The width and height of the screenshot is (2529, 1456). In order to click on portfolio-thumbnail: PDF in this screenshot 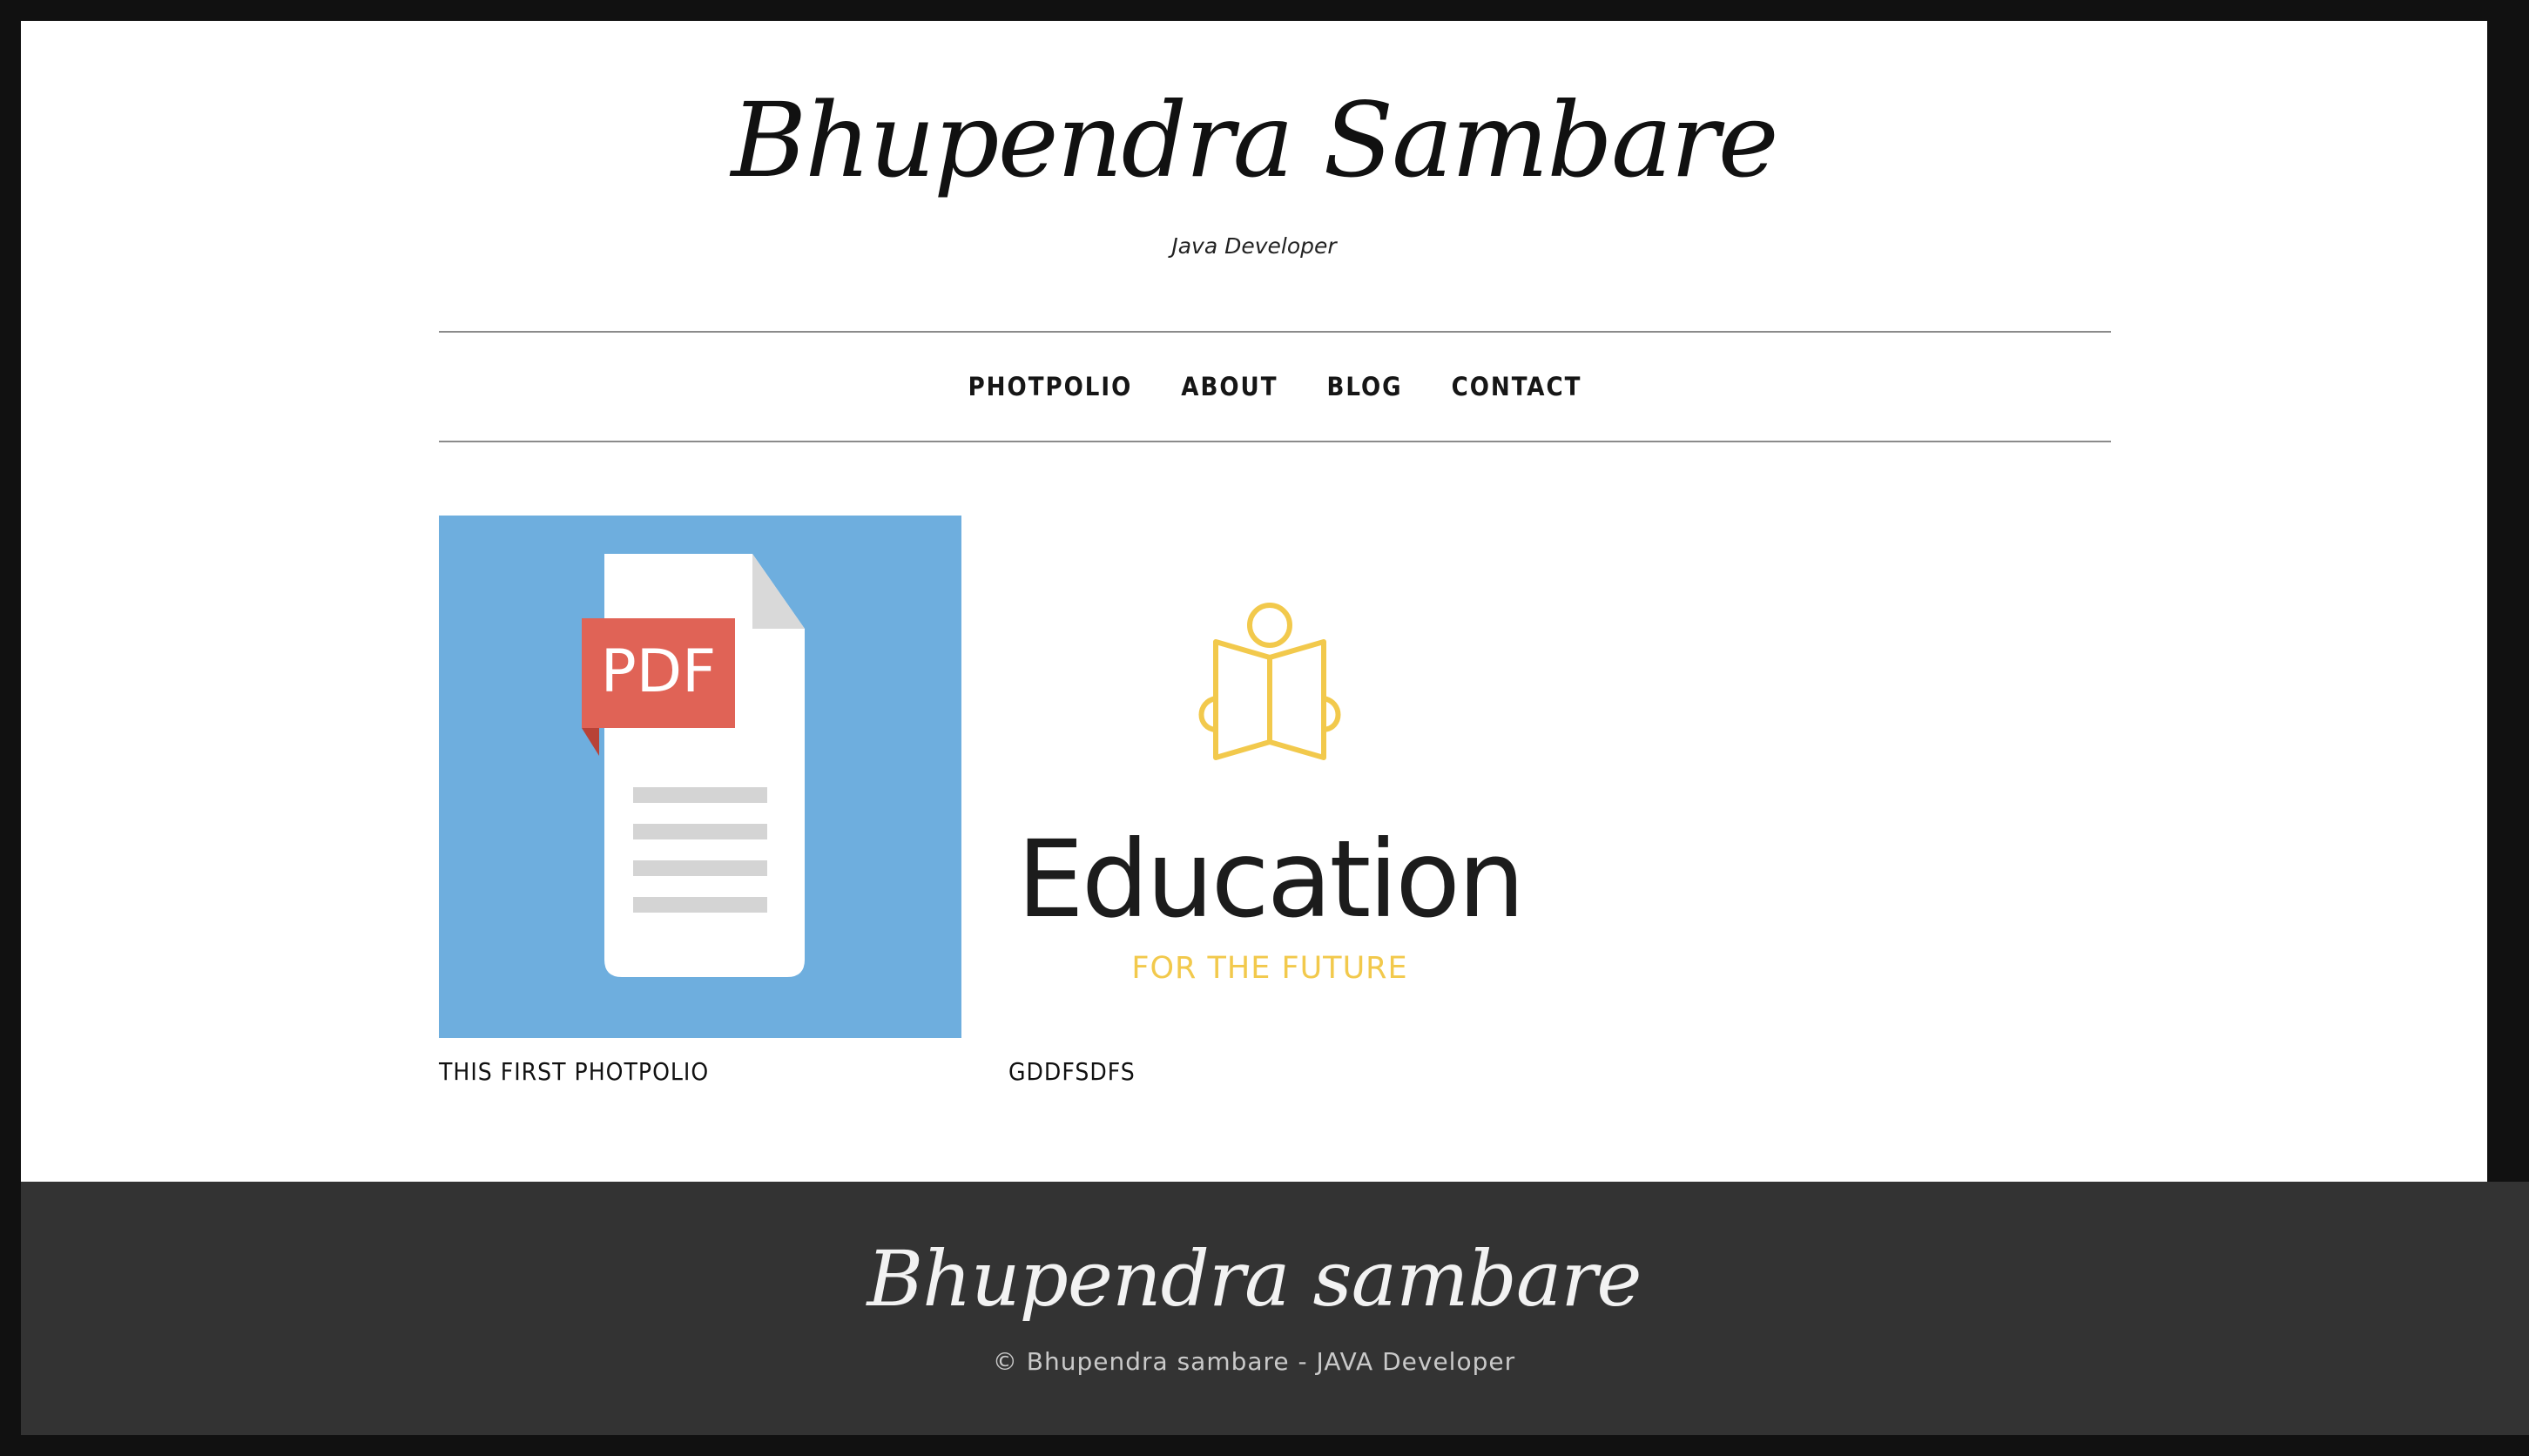, I will do `click(700, 777)`.